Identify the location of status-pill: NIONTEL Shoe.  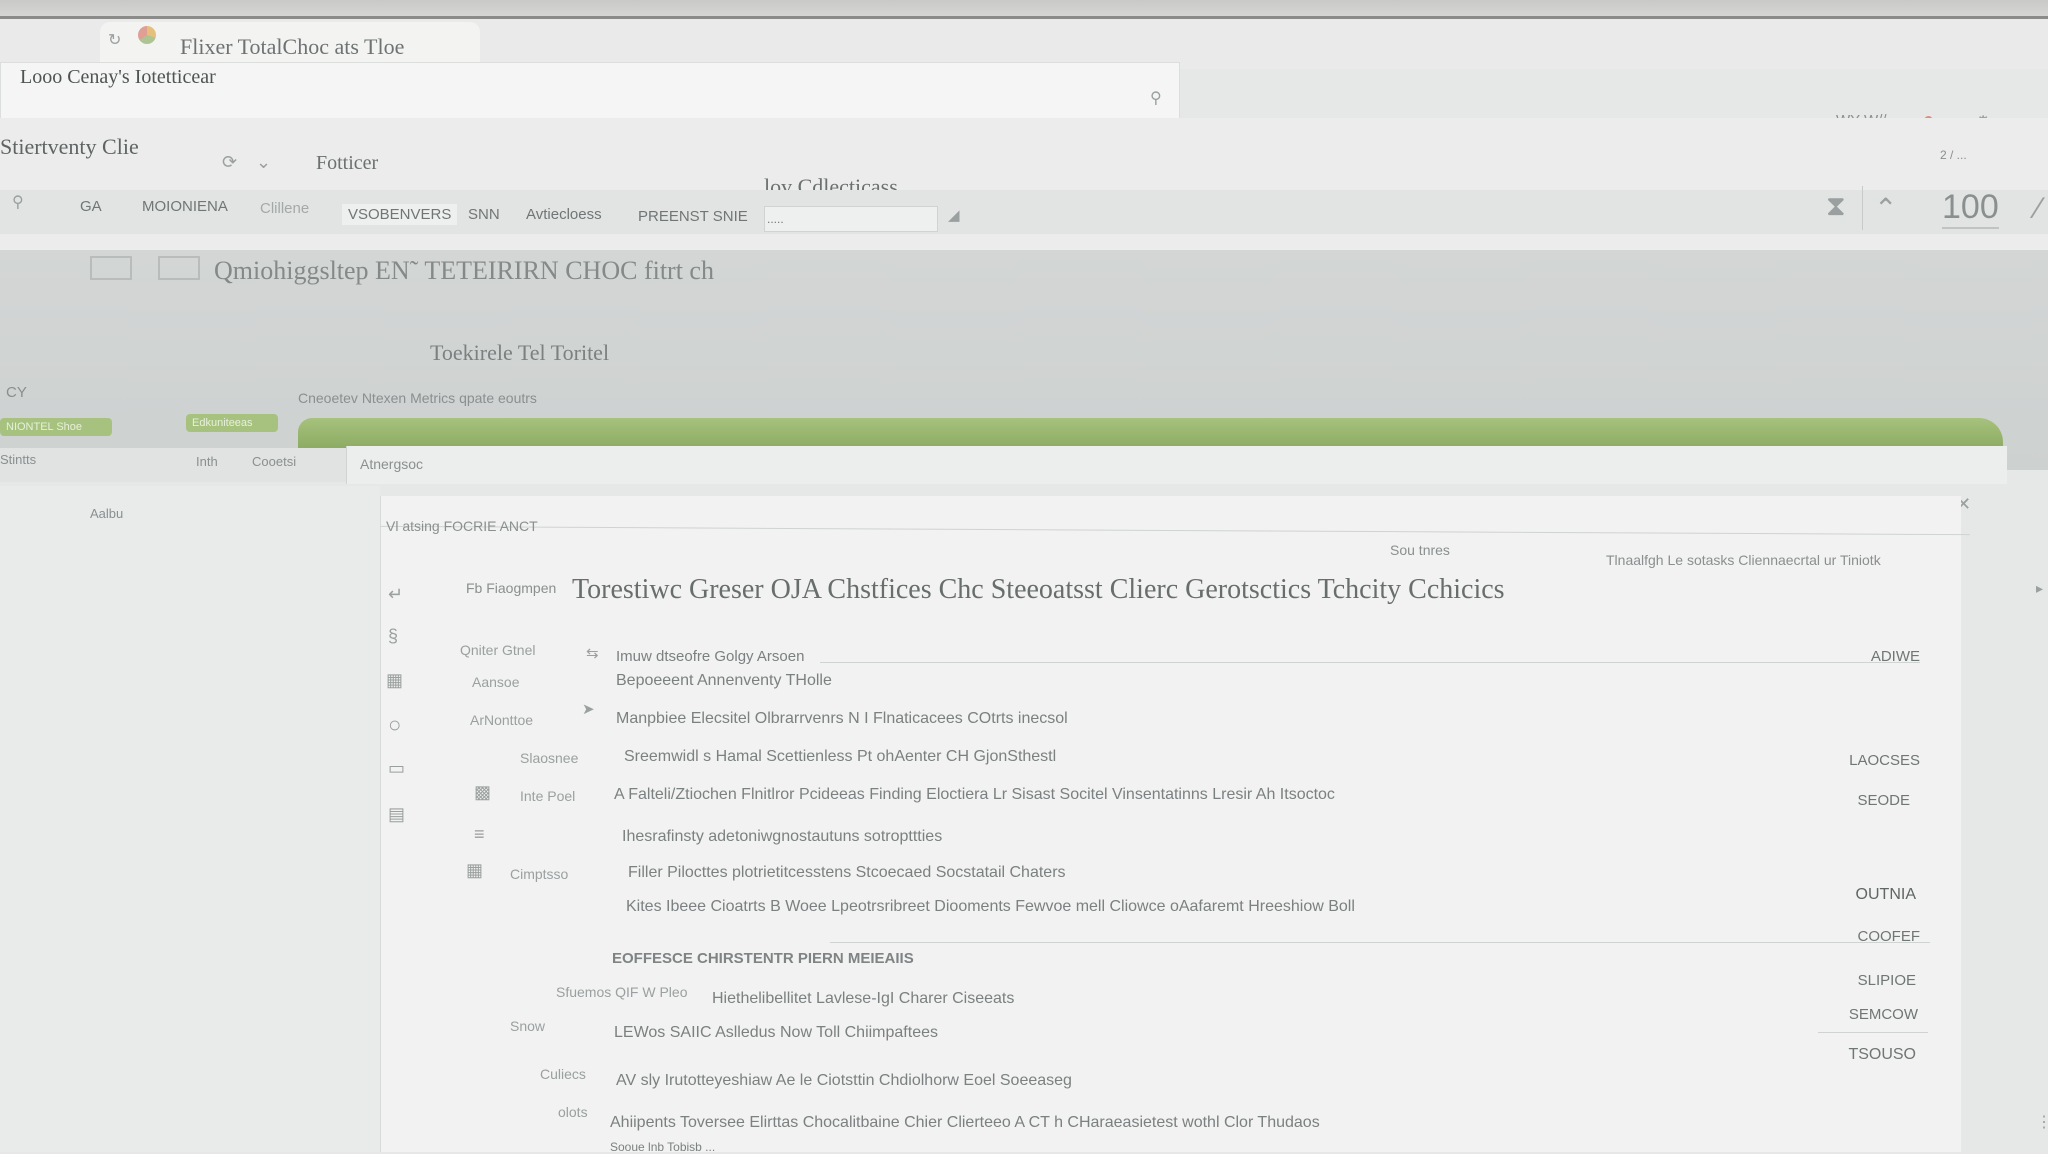
(56, 427).